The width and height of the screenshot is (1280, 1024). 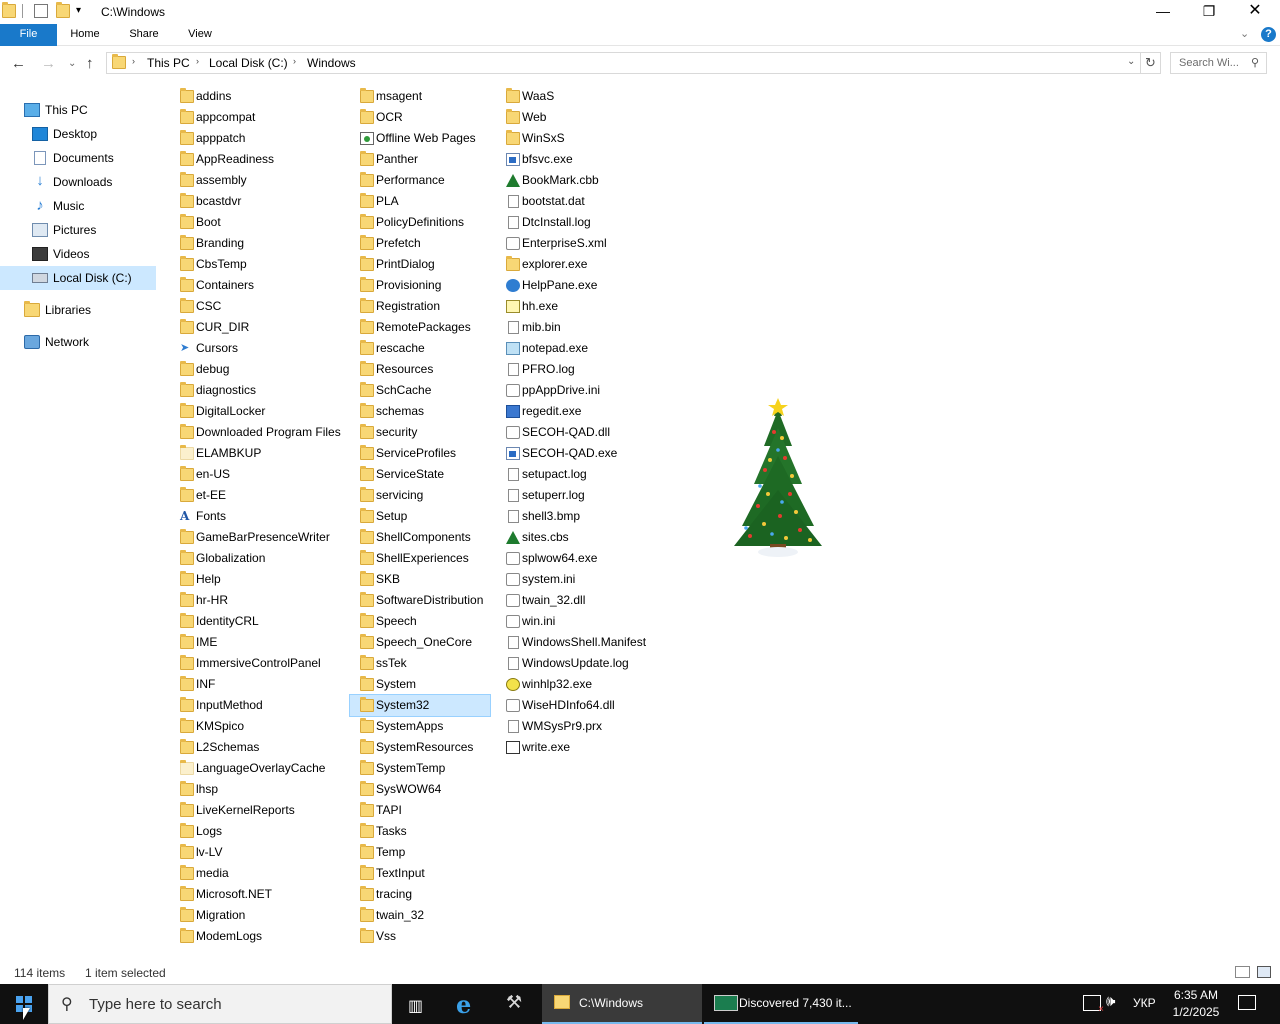 I want to click on folder-item: System, so click(x=420, y=684).